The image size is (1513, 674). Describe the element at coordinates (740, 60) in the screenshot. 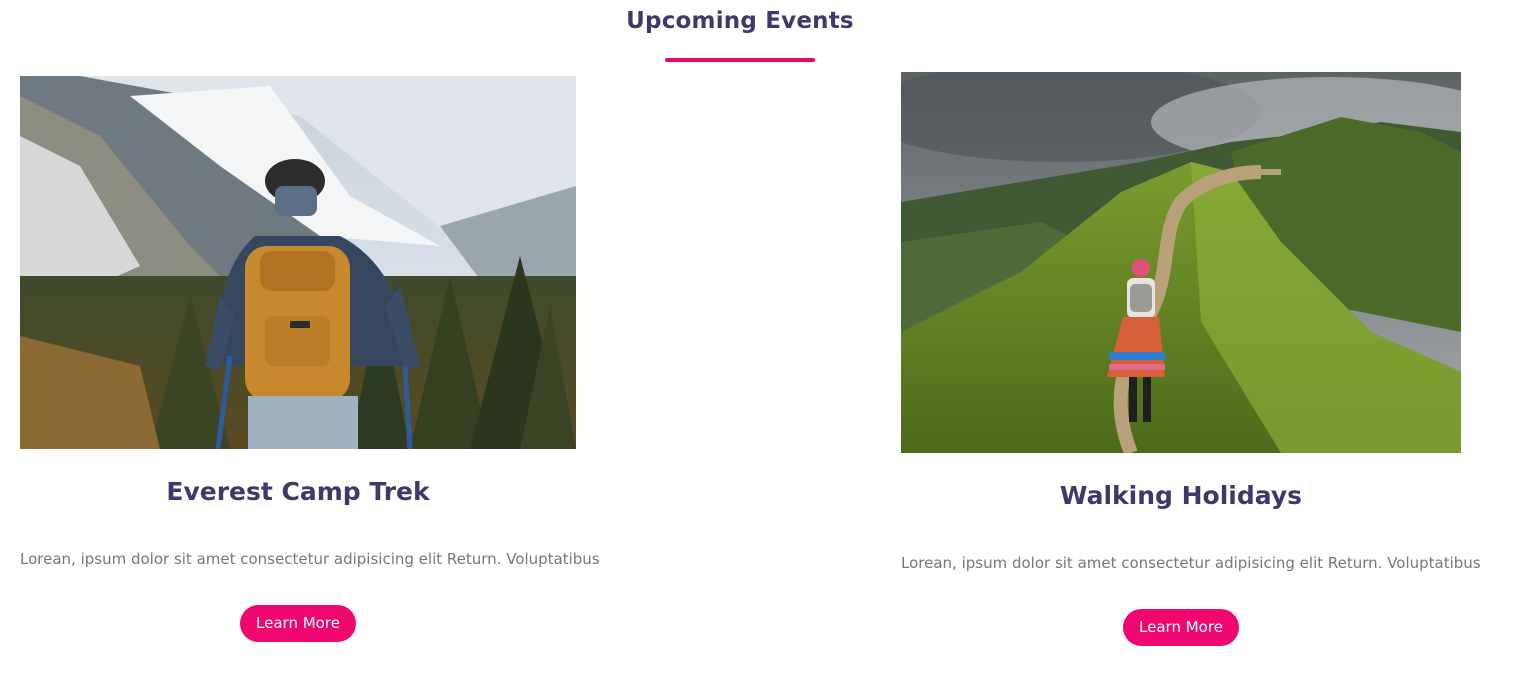

I see `title-underline` at that location.